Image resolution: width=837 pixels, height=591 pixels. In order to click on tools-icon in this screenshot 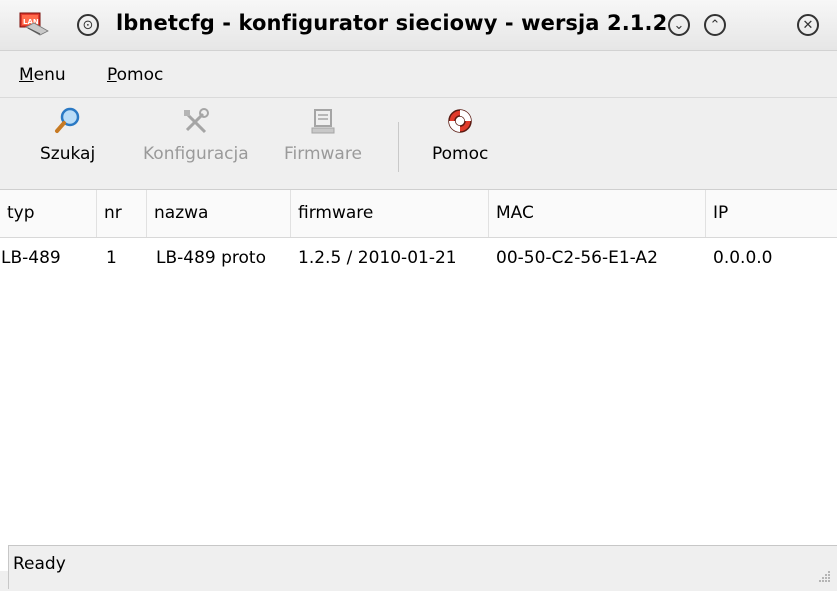, I will do `click(196, 121)`.